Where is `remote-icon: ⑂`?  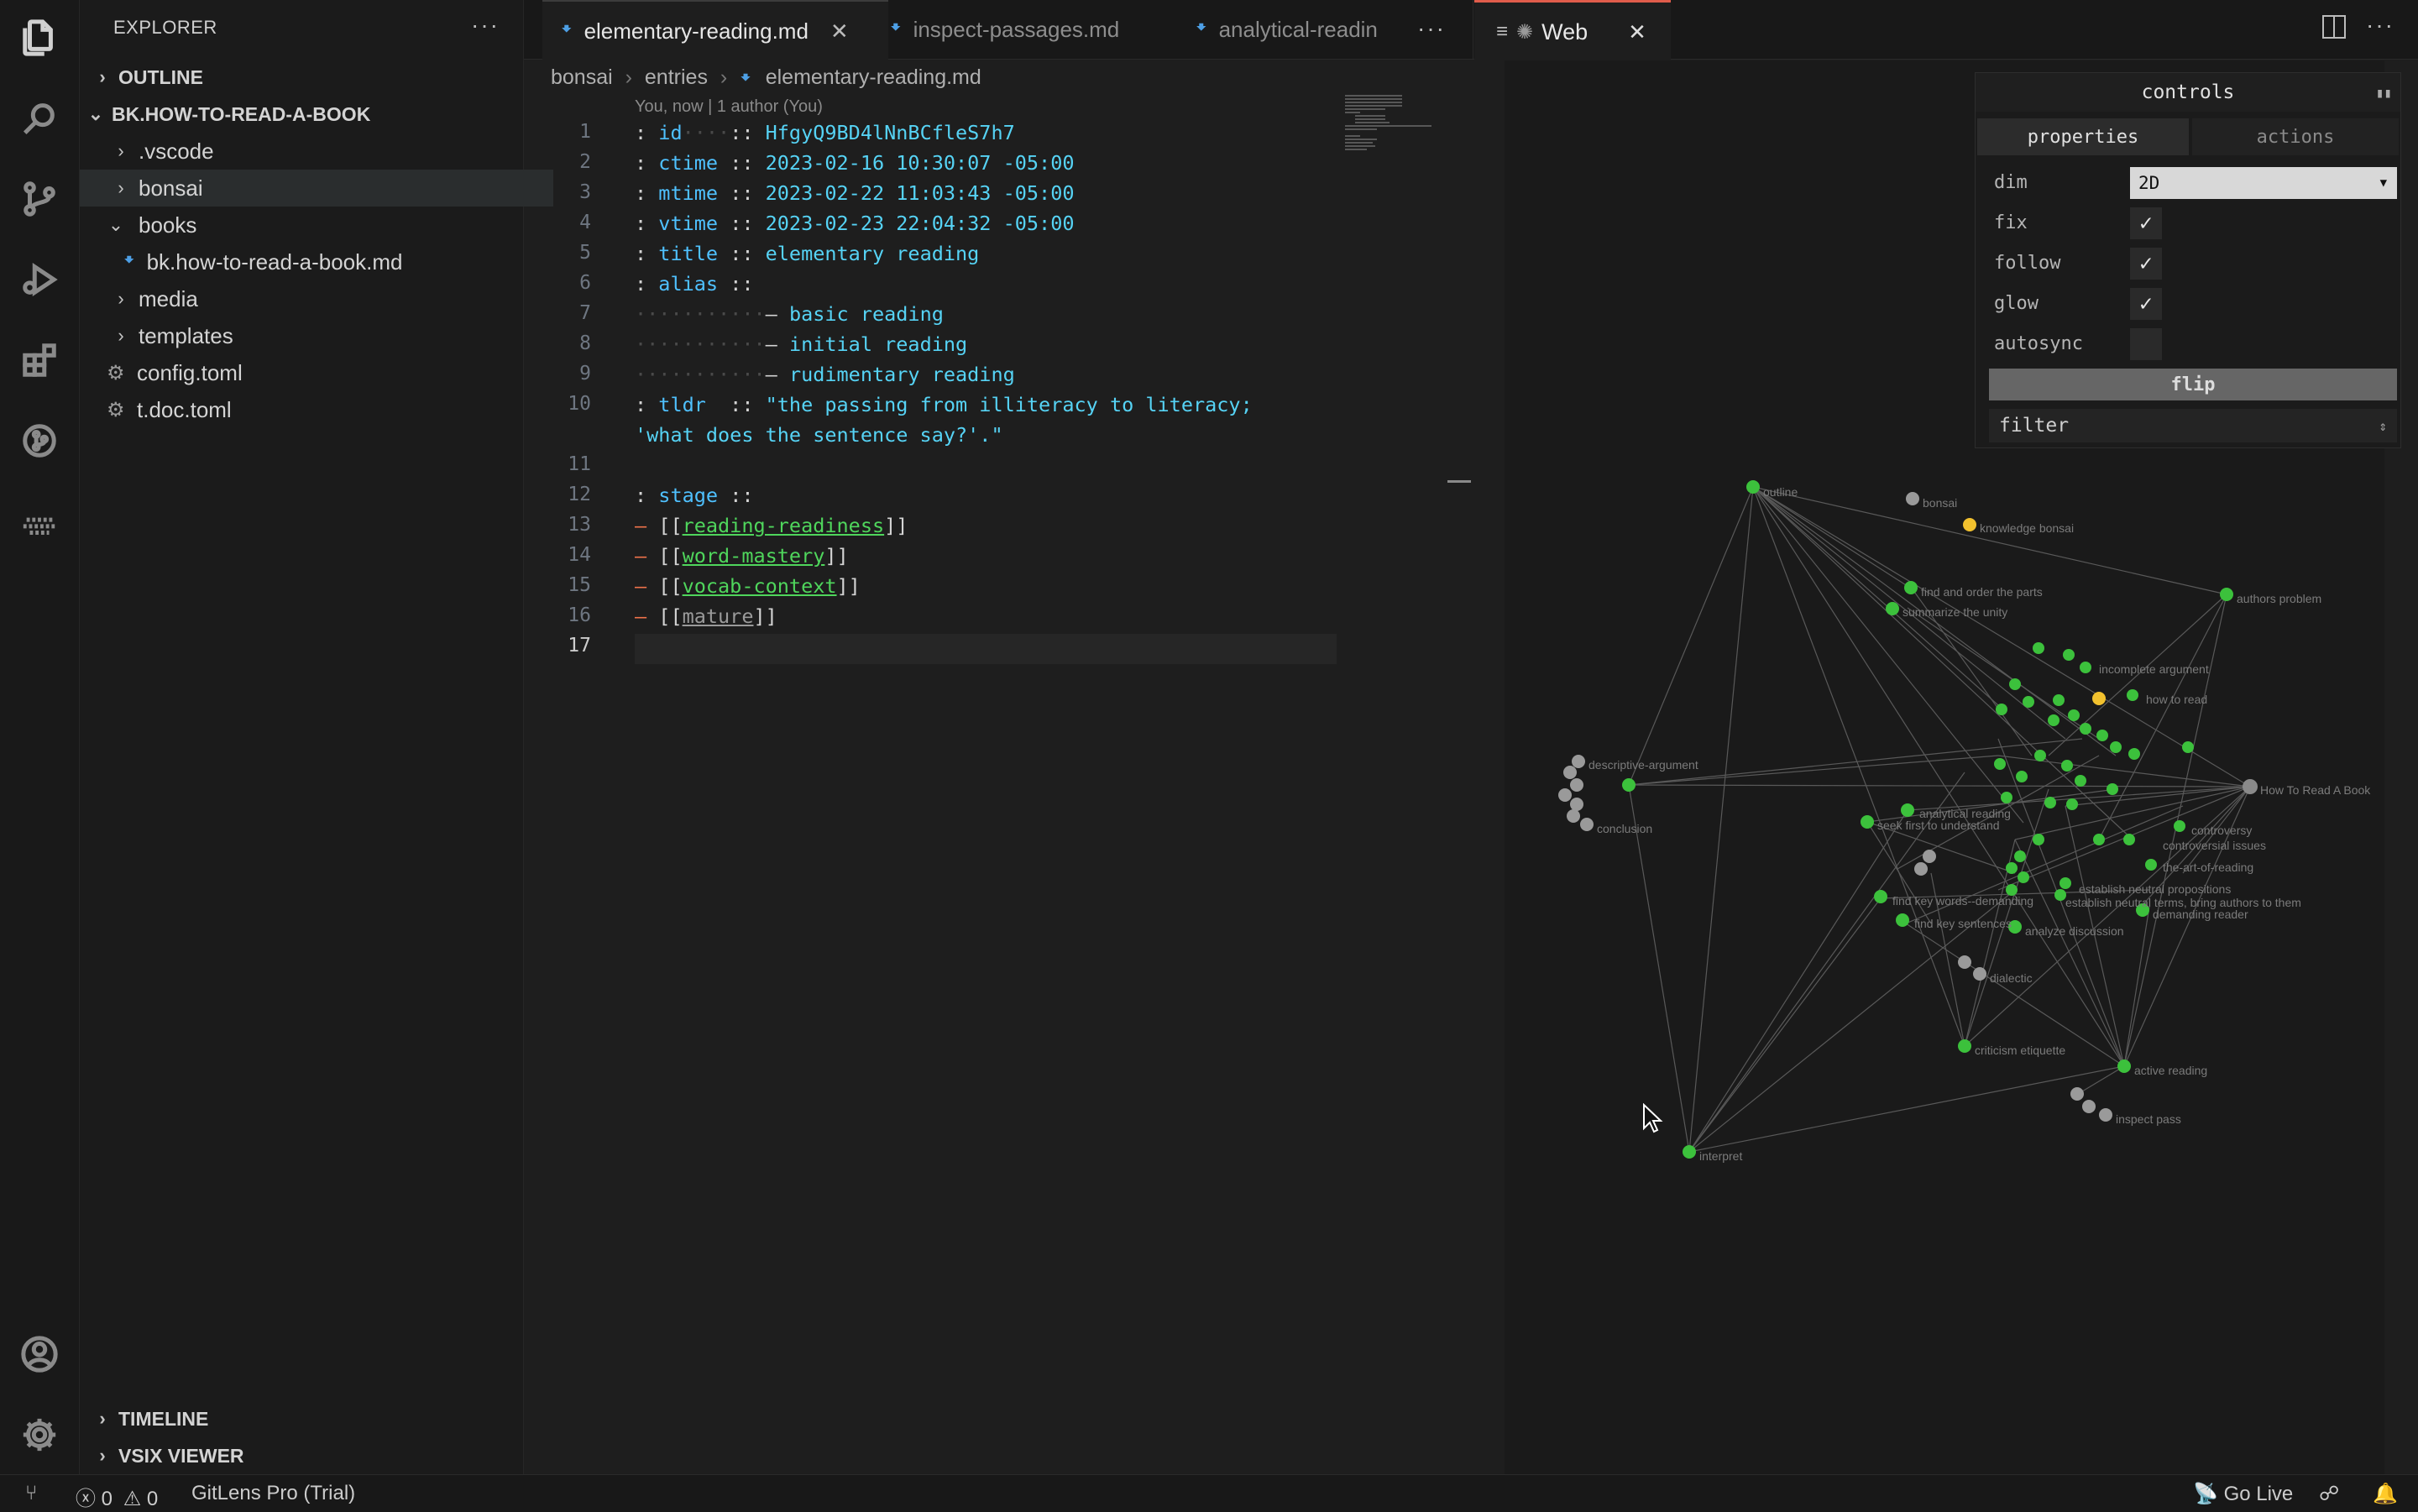
remote-icon: ⑂ is located at coordinates (31, 1493).